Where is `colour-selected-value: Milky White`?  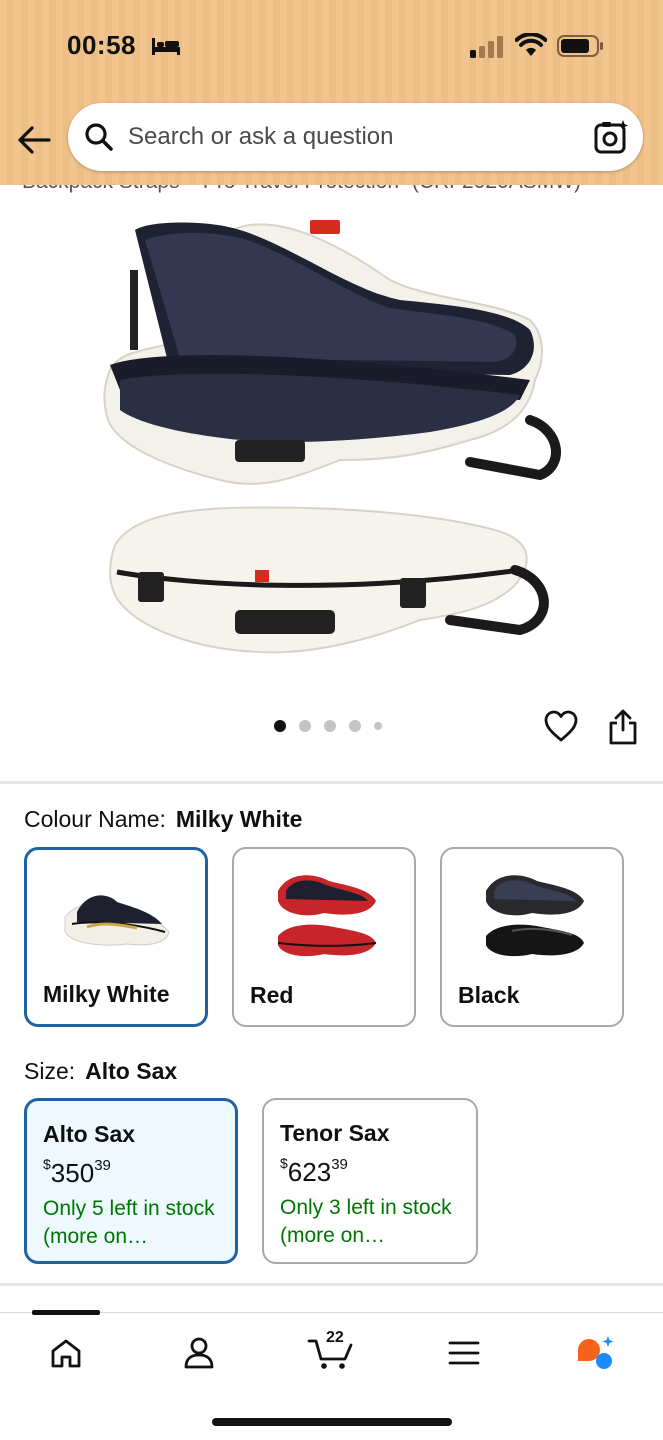
colour-selected-value: Milky White is located at coordinates (239, 819).